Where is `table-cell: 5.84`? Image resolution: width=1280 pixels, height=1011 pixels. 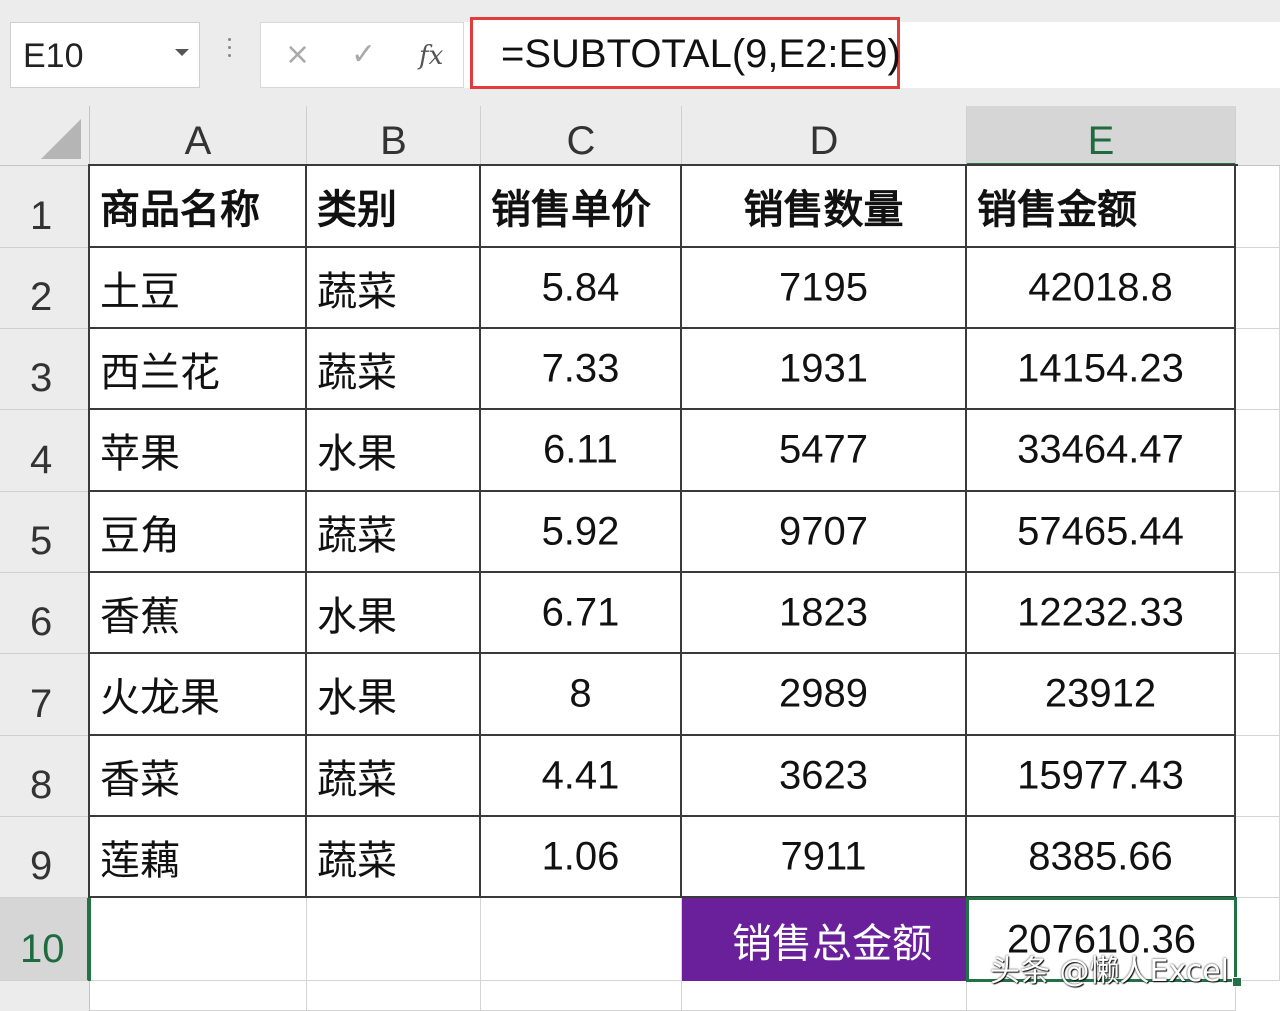 table-cell: 5.84 is located at coordinates (581, 288).